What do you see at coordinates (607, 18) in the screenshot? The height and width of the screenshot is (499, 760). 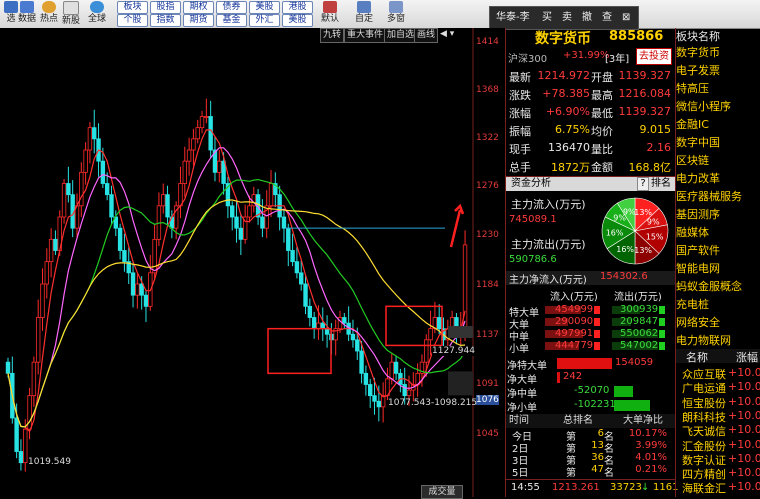 I see `trade-query: 查` at bounding box center [607, 18].